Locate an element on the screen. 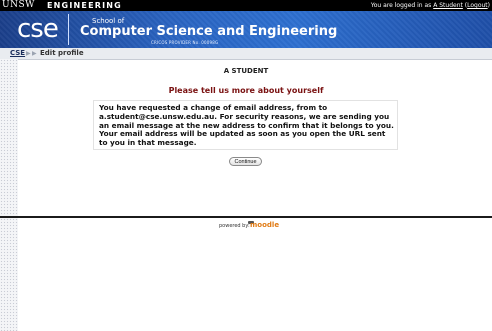  left-decorative-strip is located at coordinates (9, 195).